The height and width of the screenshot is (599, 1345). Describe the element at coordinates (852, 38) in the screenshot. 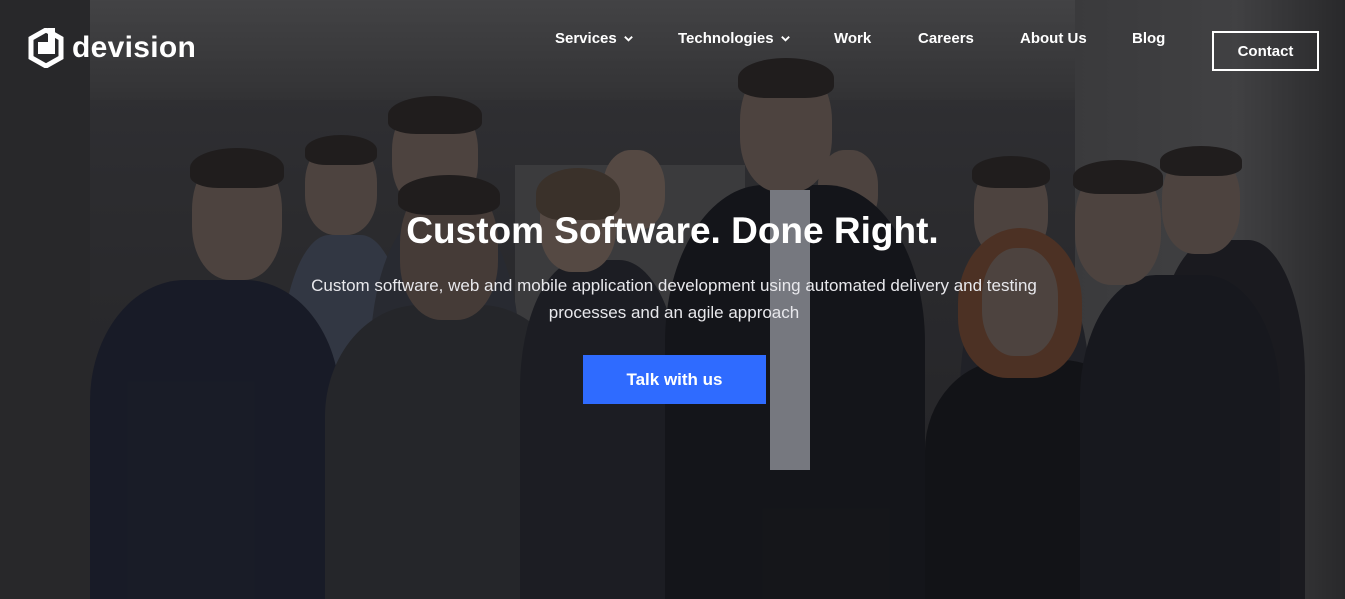

I see `nav-work: Work` at that location.